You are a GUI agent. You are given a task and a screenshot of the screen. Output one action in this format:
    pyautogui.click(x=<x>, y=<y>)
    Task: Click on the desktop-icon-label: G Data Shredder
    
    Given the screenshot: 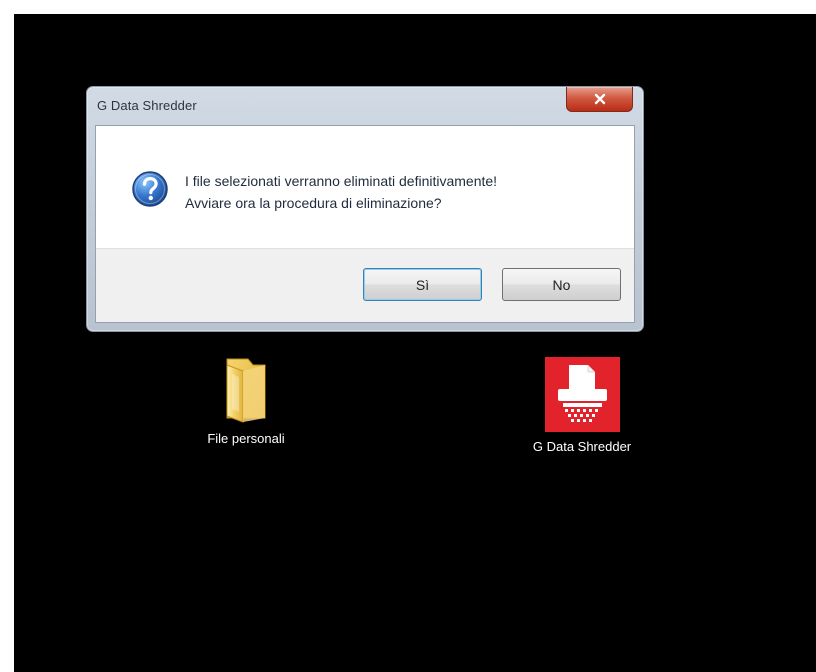 What is the action you would take?
    pyautogui.click(x=582, y=446)
    